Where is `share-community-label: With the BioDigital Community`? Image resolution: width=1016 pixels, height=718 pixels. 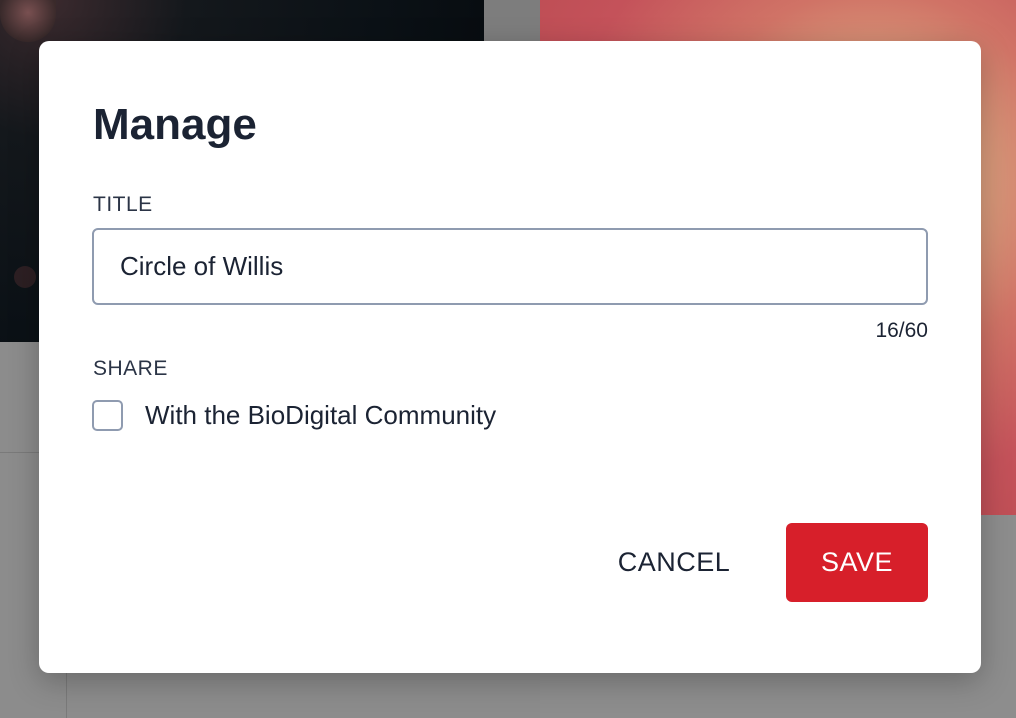 share-community-label: With the BioDigital Community is located at coordinates (321, 415).